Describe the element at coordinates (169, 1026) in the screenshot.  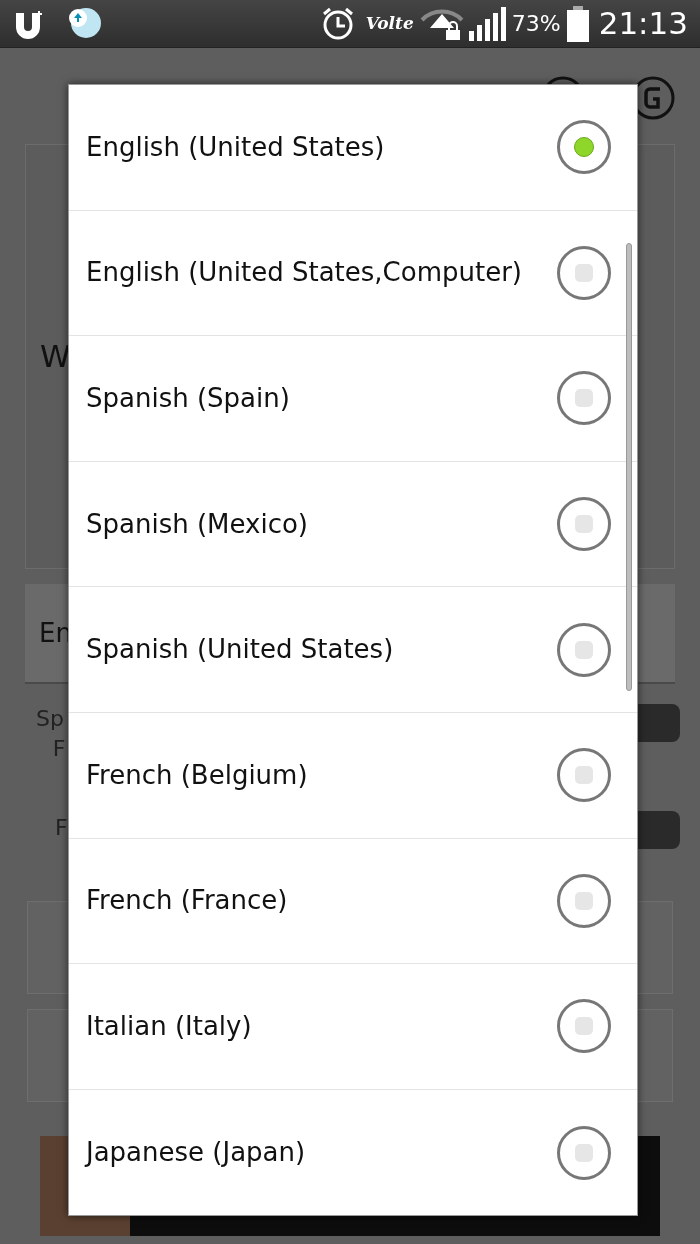
I see `language-label: Italian (Italy)` at that location.